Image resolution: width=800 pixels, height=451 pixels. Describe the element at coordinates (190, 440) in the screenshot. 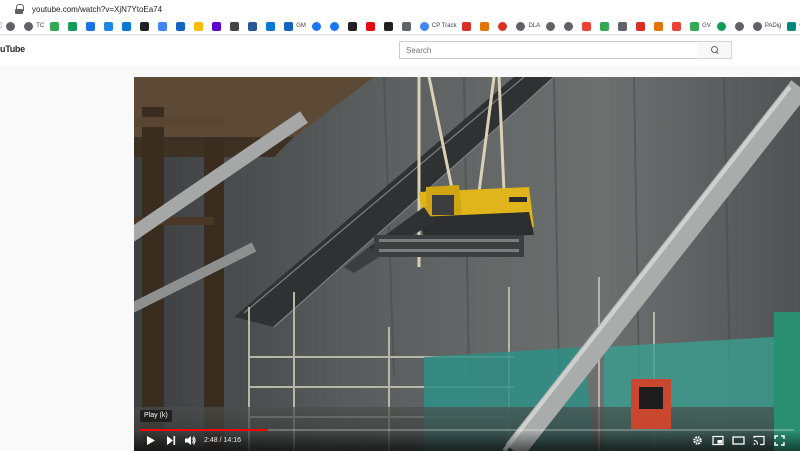

I see `volume-icon` at that location.